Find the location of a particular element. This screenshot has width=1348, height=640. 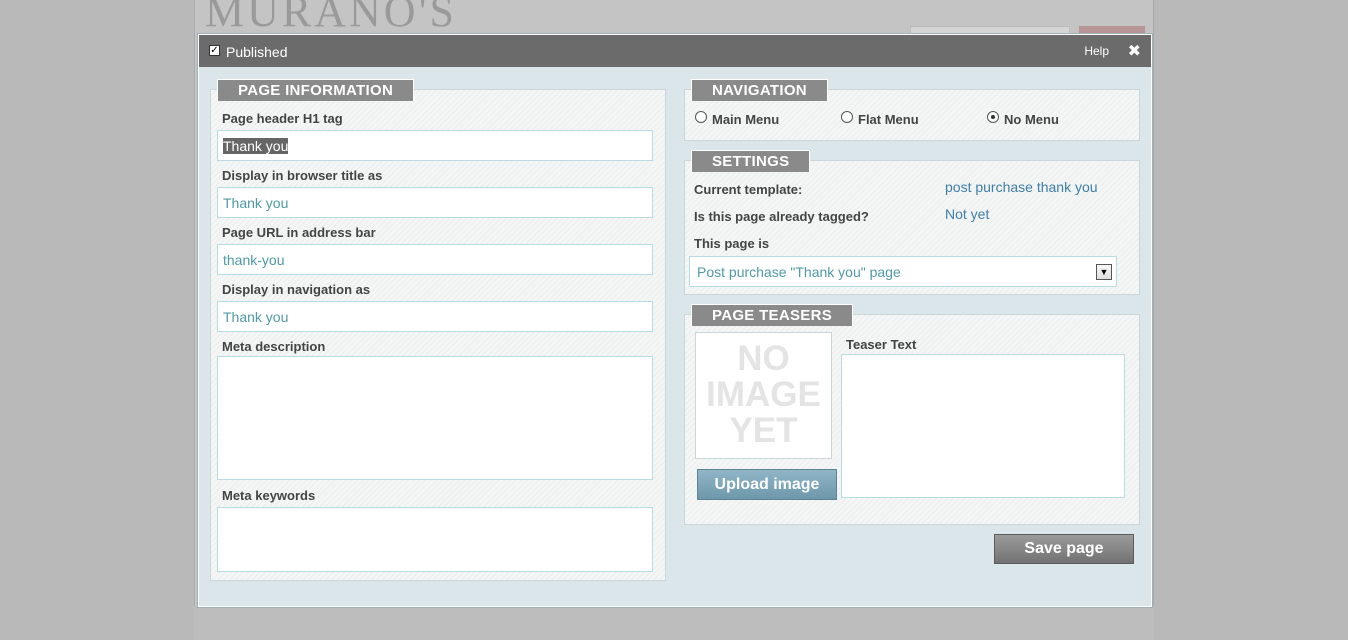

h1-value: Thank you is located at coordinates (256, 146).